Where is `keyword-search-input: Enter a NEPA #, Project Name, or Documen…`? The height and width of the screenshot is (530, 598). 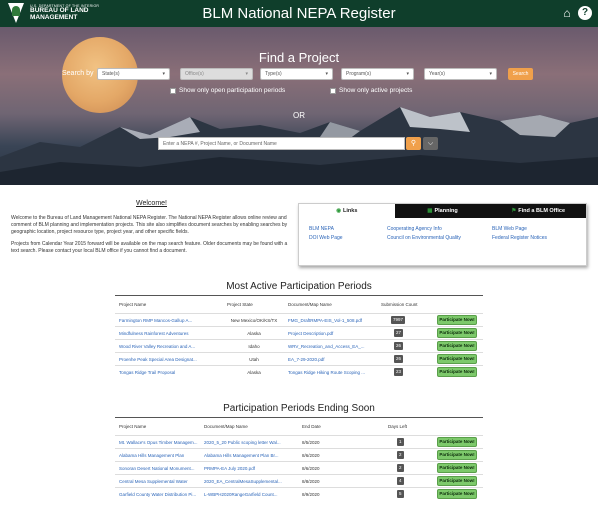 keyword-search-input: Enter a NEPA #, Project Name, or Documen… is located at coordinates (281, 143).